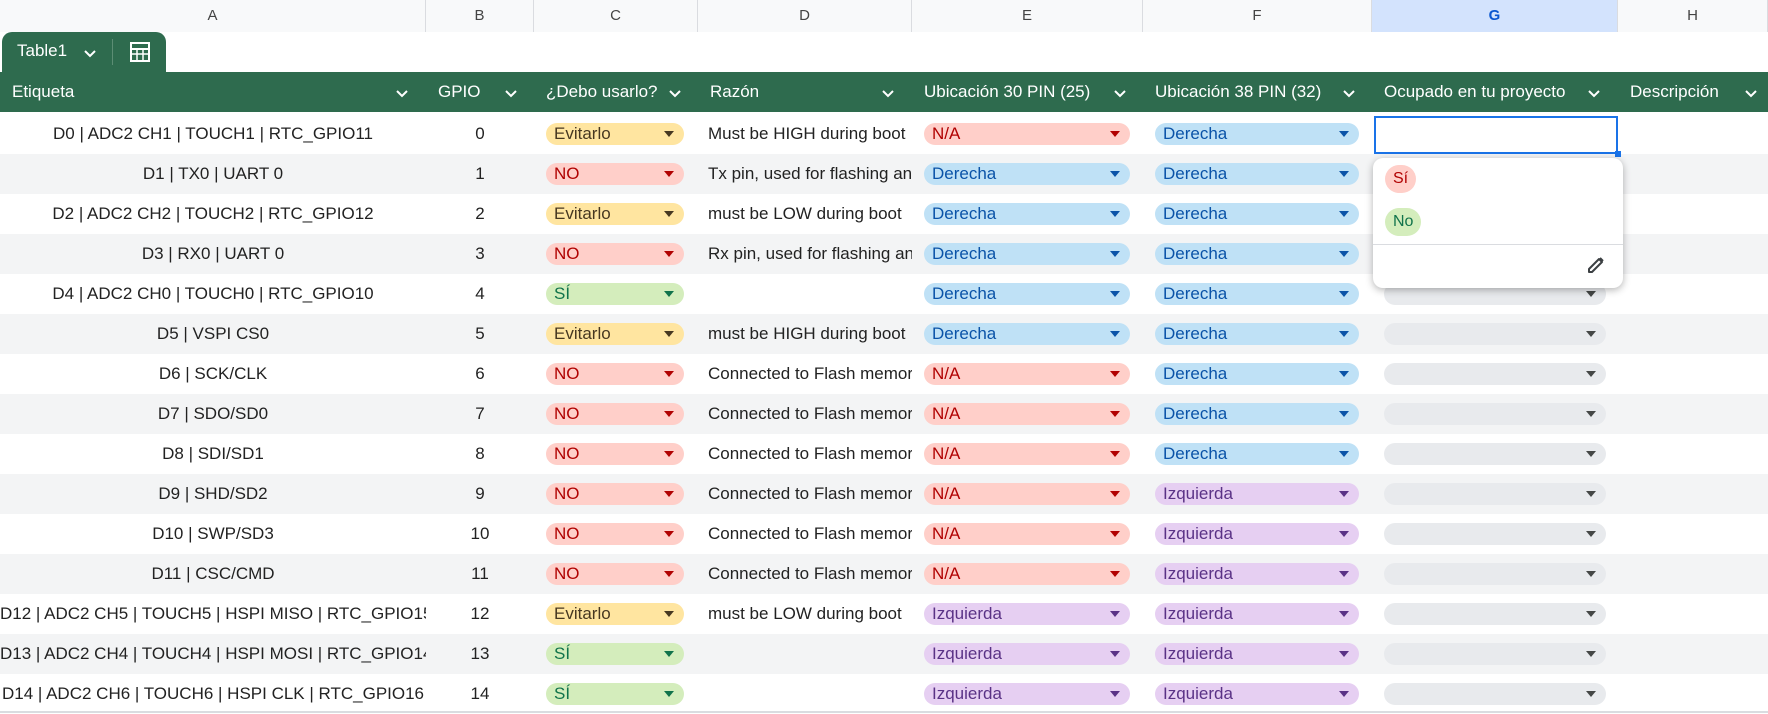  Describe the element at coordinates (480, 92) in the screenshot. I see `header-gpio: GPIO` at that location.